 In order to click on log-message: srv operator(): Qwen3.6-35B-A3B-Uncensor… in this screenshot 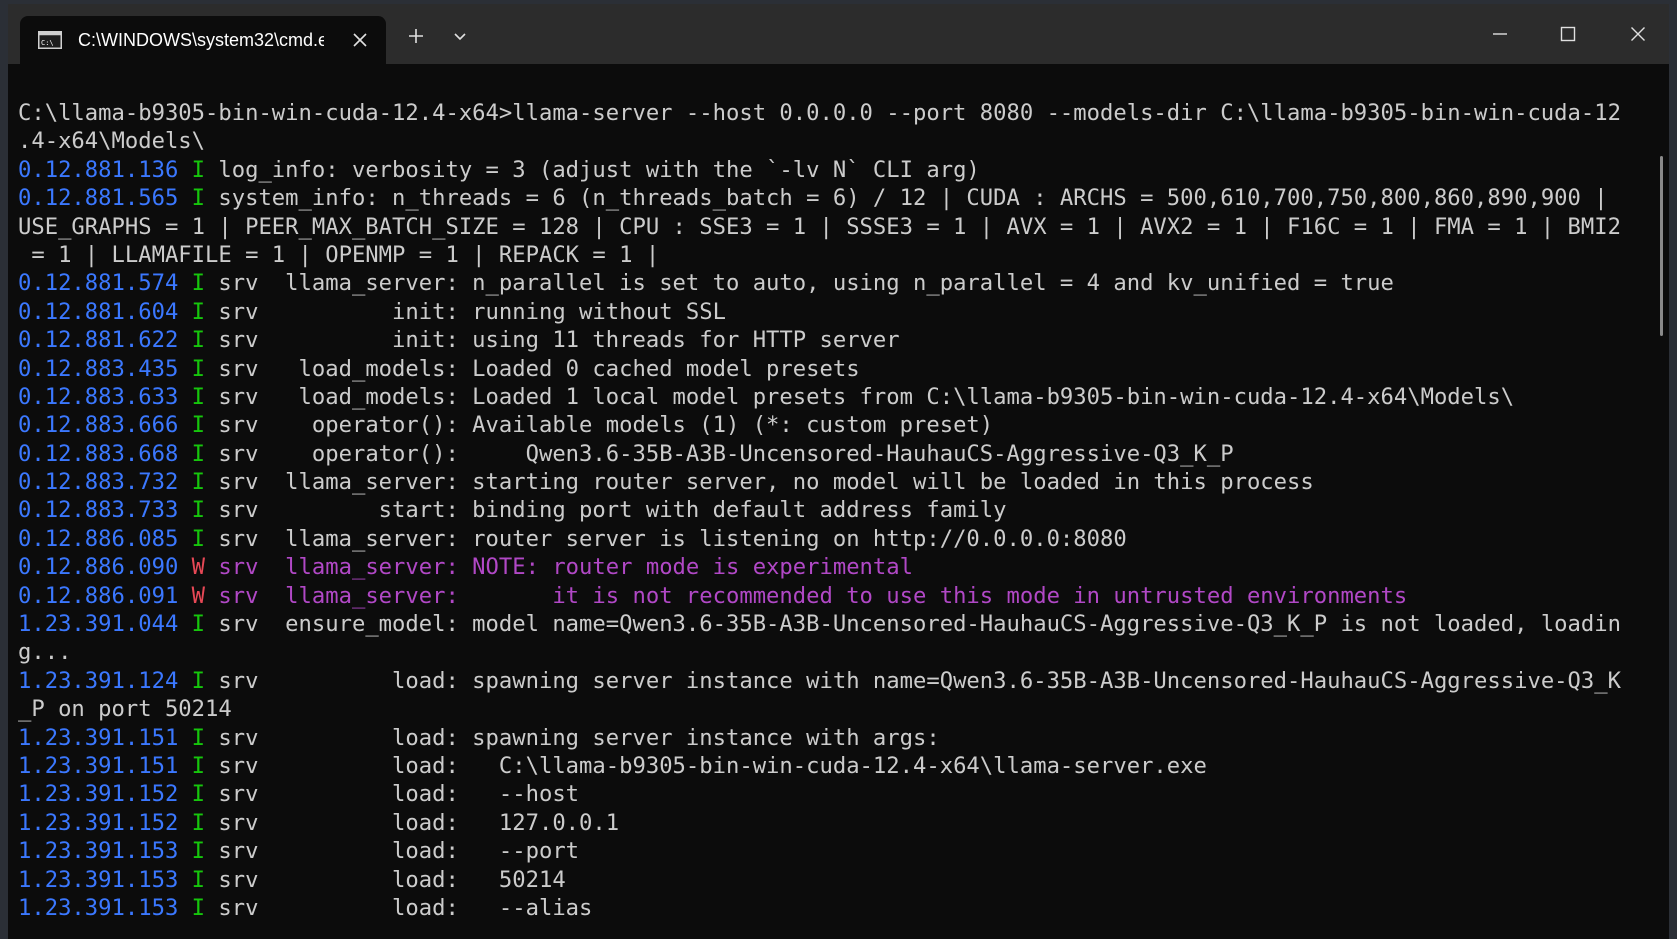, I will do `click(726, 453)`.